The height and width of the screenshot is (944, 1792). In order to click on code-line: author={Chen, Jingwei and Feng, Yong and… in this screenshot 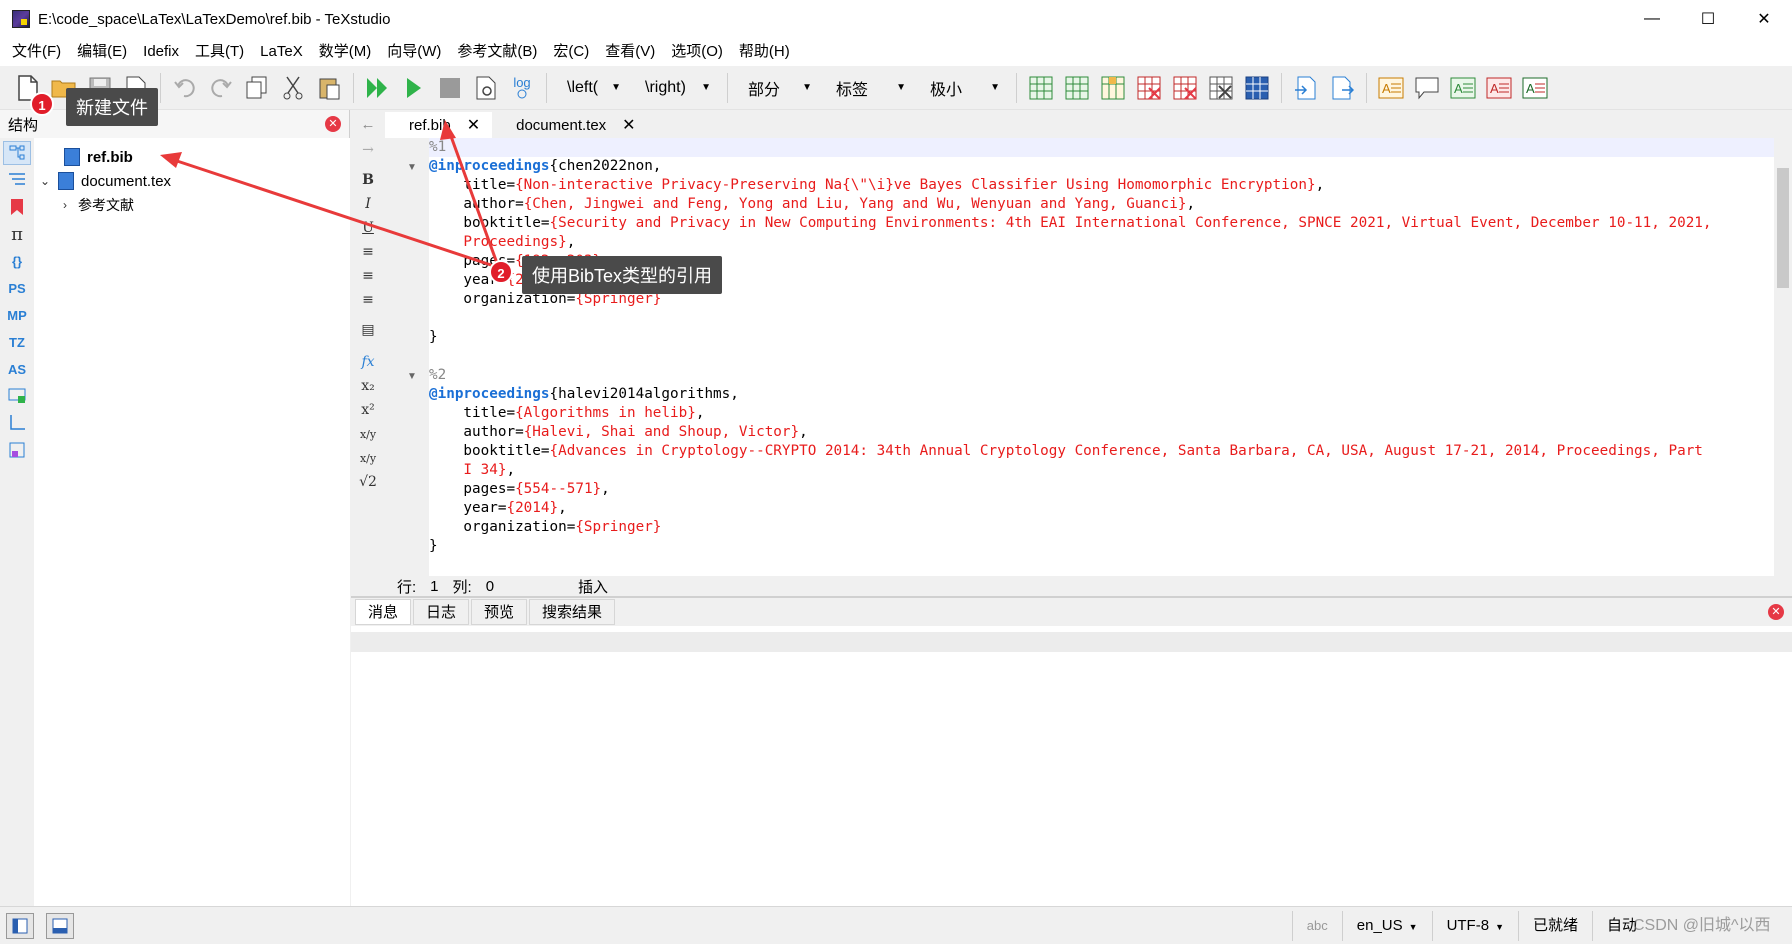, I will do `click(812, 204)`.